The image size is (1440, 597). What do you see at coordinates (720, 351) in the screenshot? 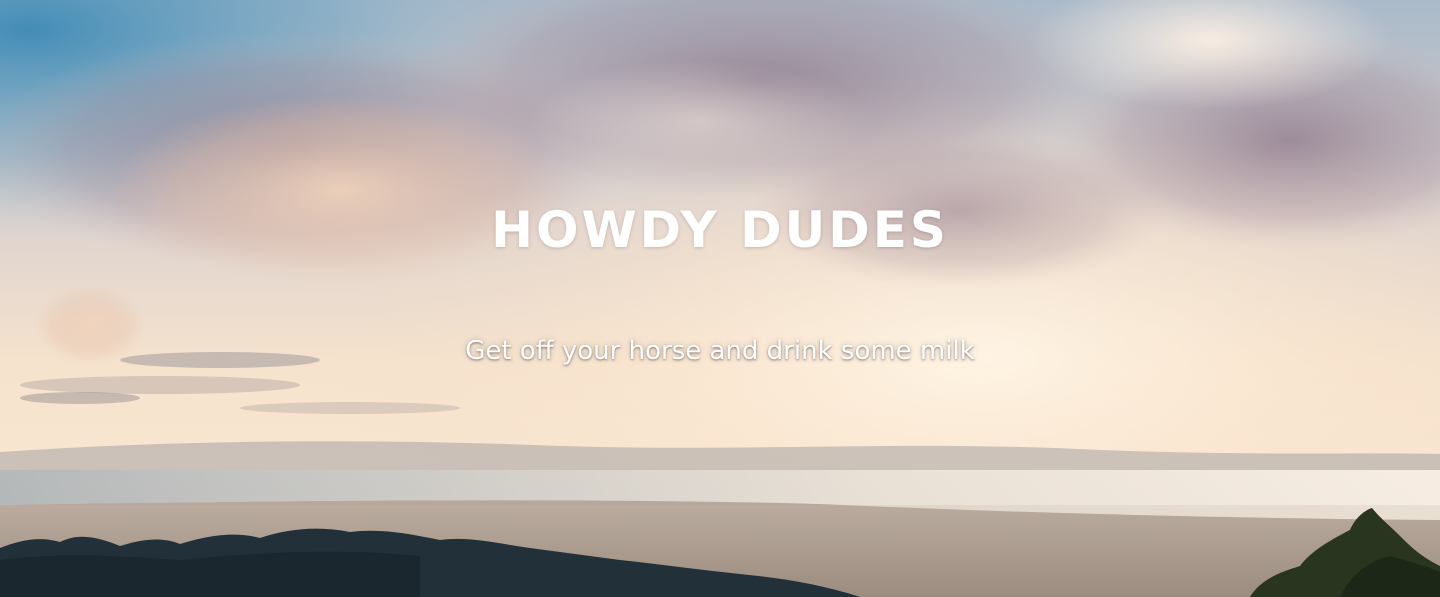
I see `hero-subtitle: Get off your horse and drink some milk` at bounding box center [720, 351].